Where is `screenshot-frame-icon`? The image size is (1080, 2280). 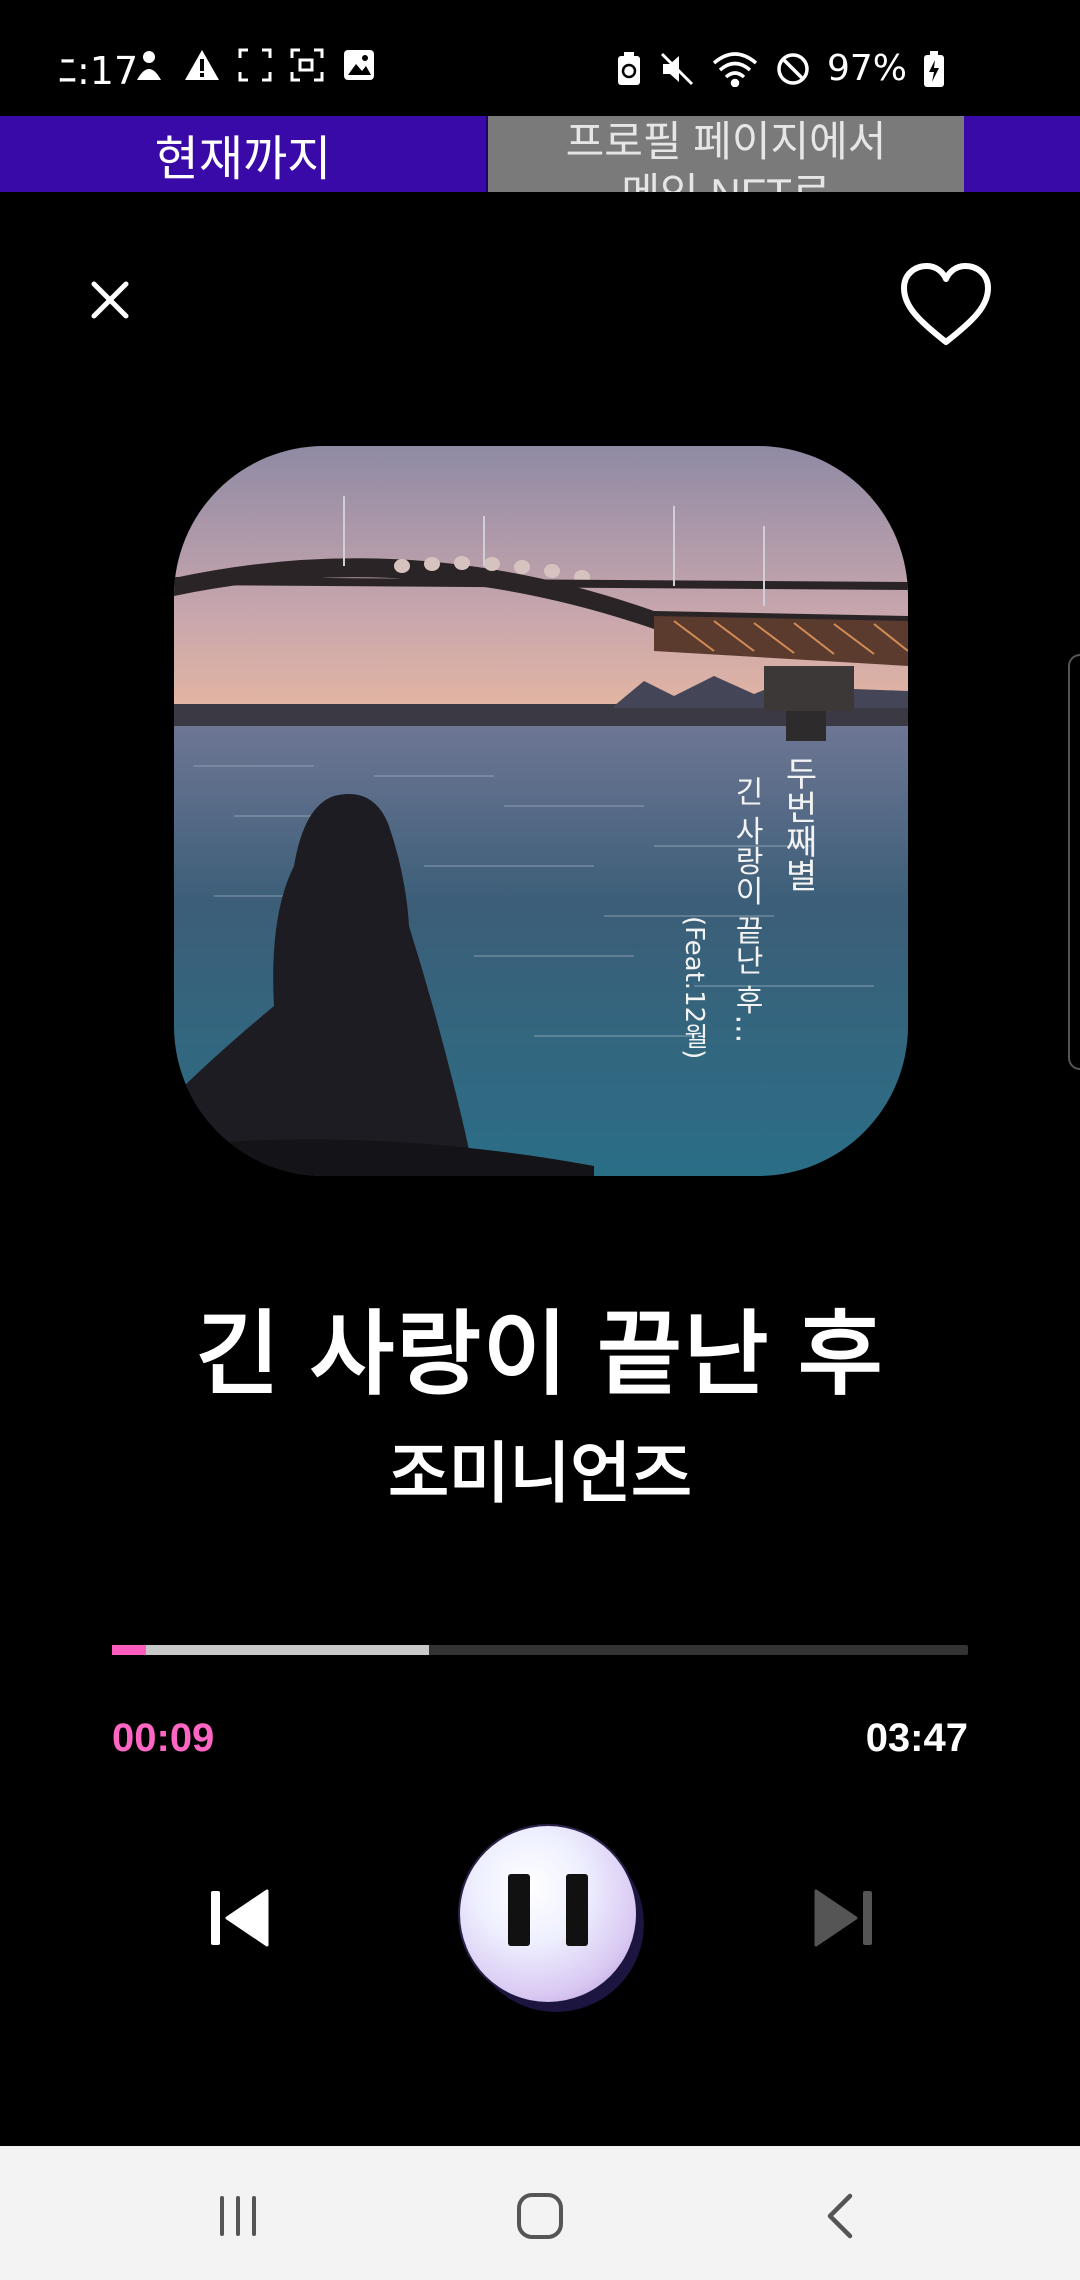 screenshot-frame-icon is located at coordinates (255, 65).